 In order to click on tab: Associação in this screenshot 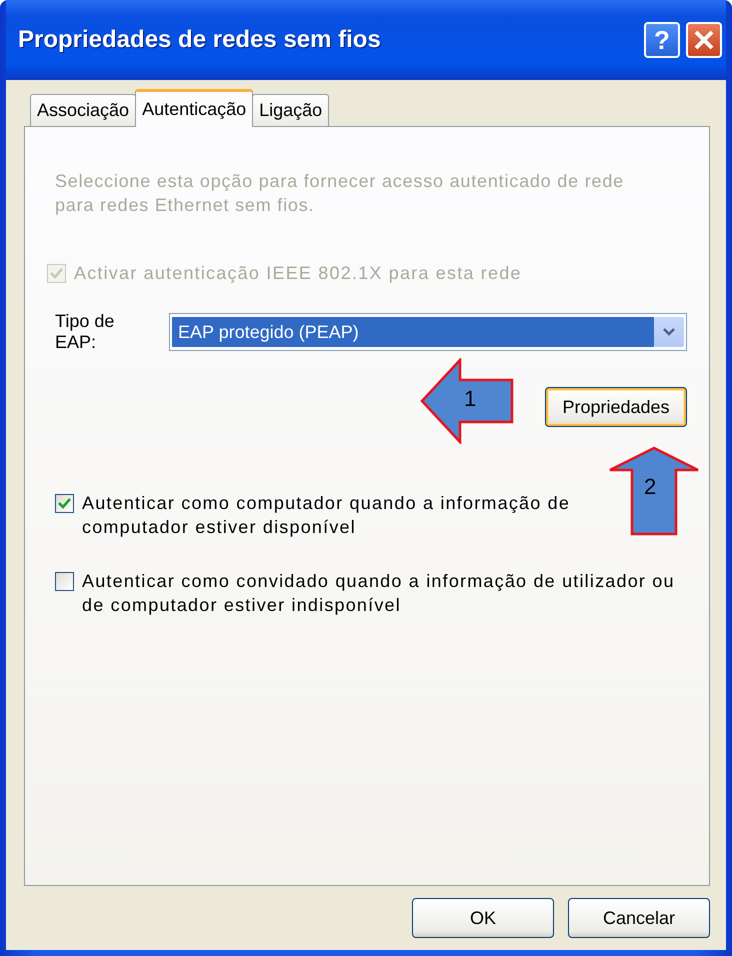, I will do `click(83, 110)`.